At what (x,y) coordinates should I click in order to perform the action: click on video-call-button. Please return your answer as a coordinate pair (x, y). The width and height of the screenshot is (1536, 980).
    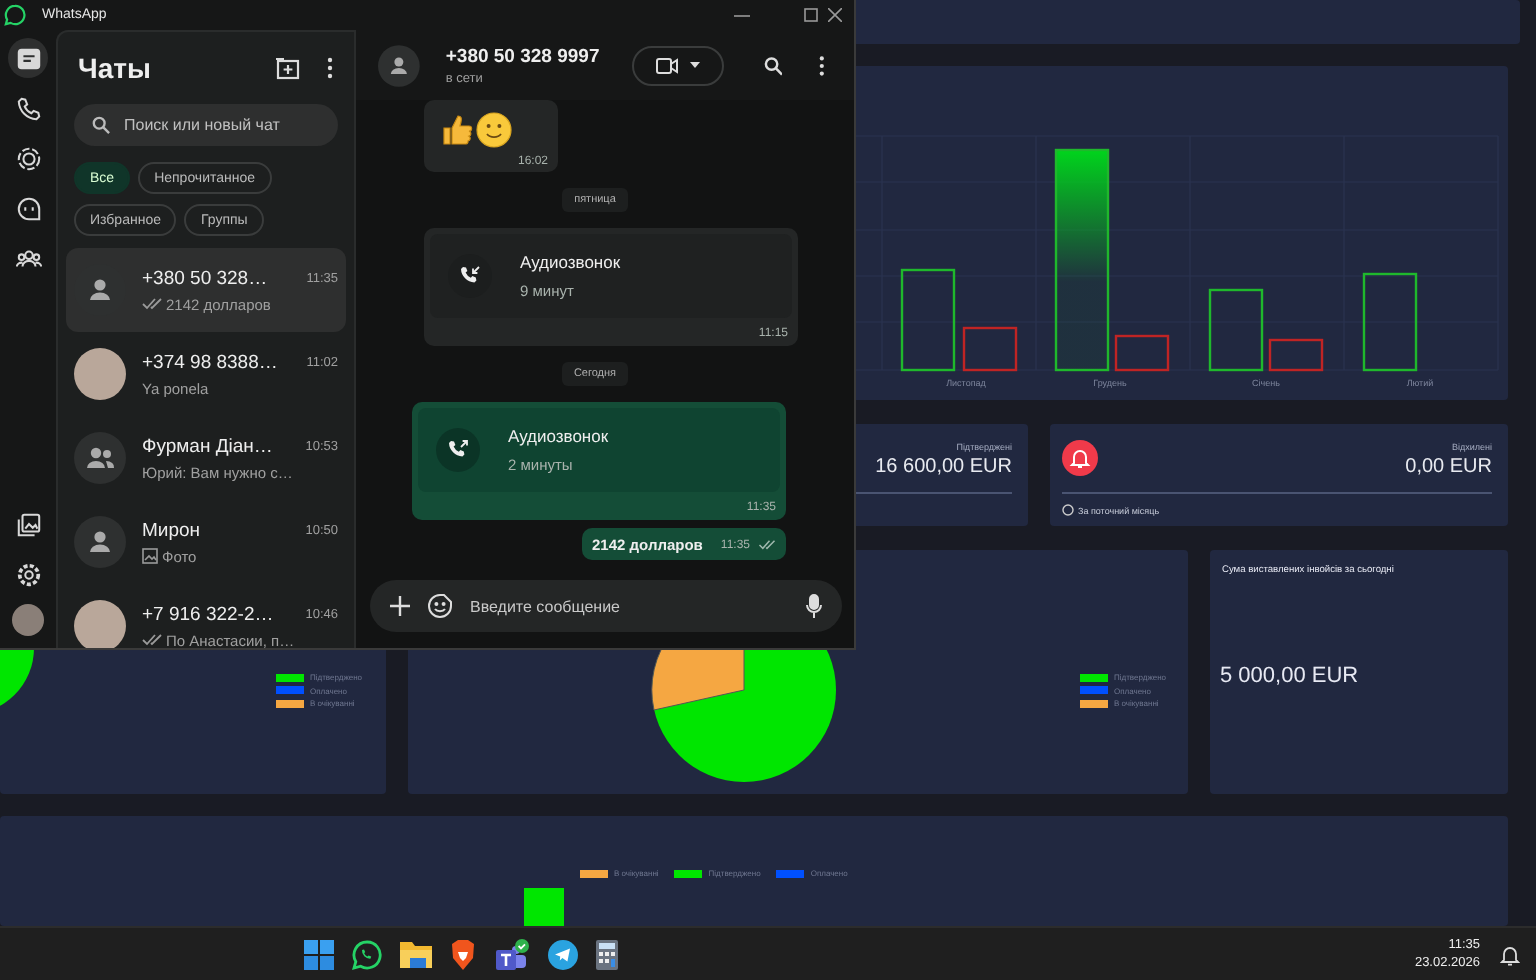
    Looking at the image, I should click on (677, 65).